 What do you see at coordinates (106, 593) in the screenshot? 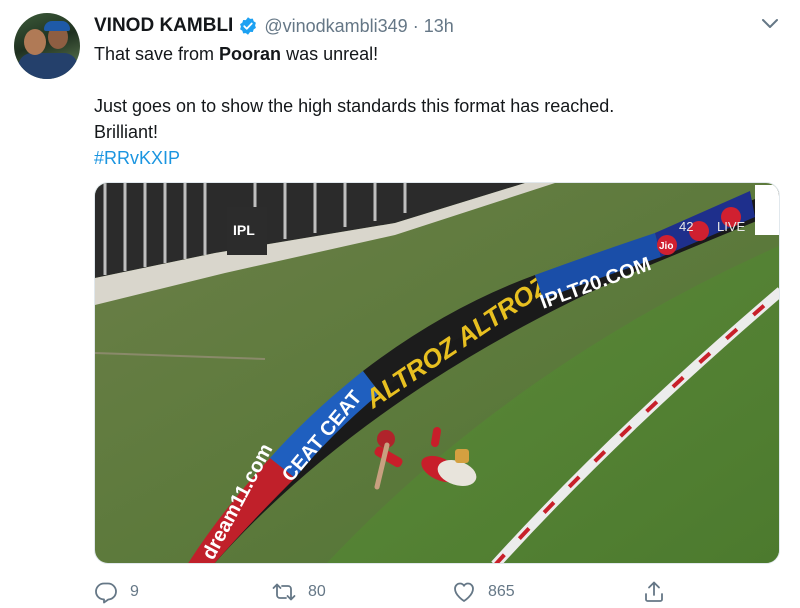
I see `reply-icon` at bounding box center [106, 593].